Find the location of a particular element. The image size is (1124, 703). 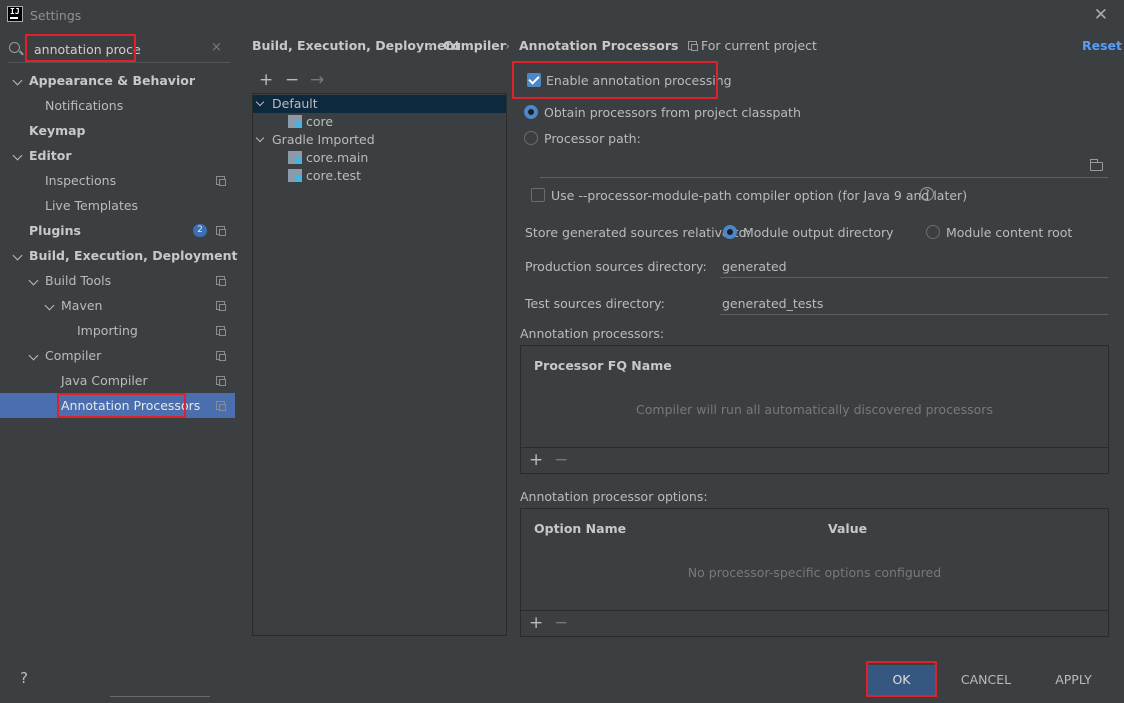

module-output-label: Module output directory is located at coordinates (818, 232).